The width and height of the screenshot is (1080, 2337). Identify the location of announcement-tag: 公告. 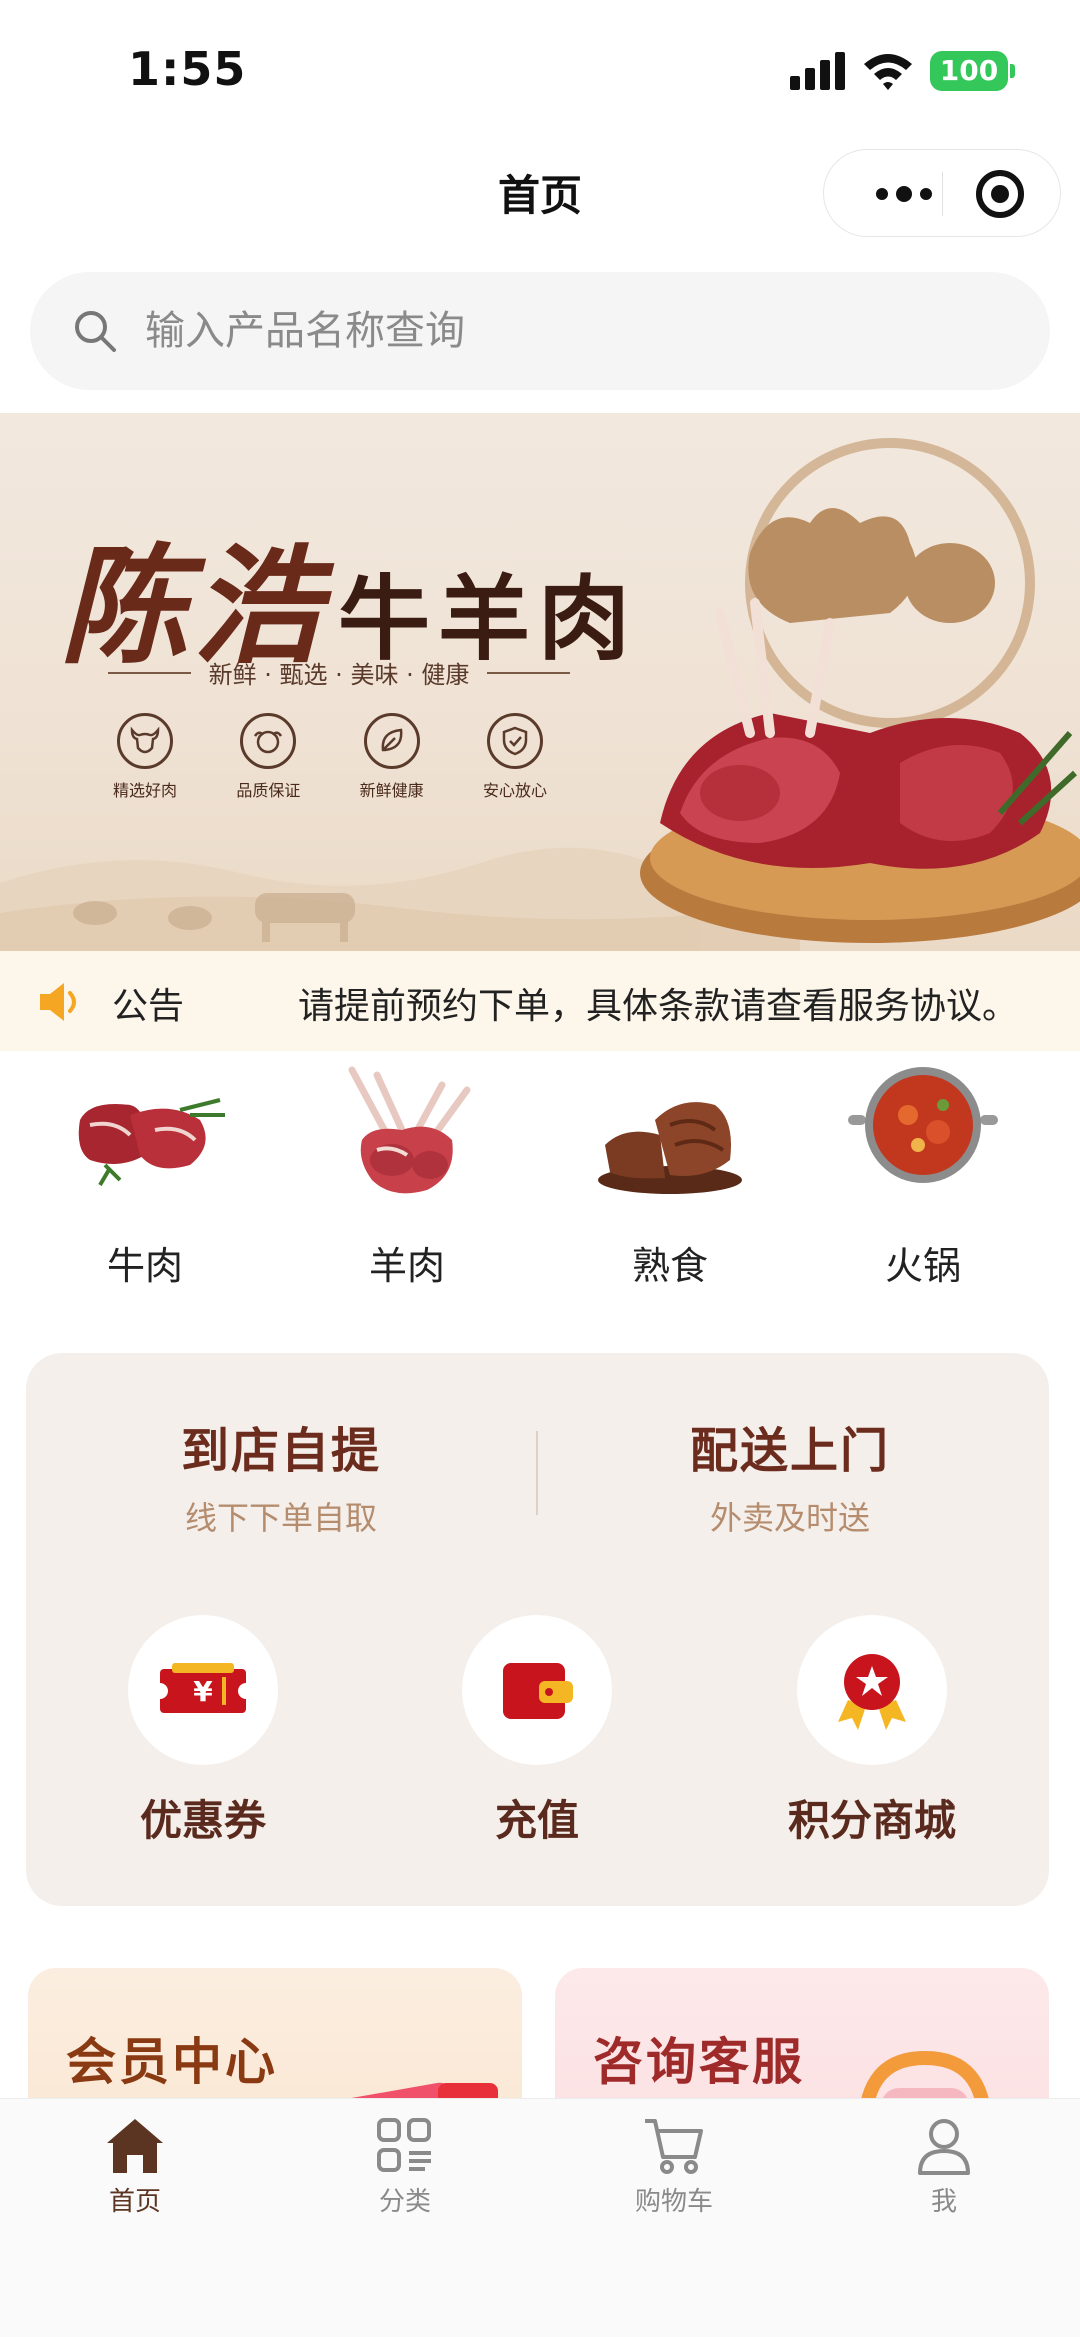
(148, 1006).